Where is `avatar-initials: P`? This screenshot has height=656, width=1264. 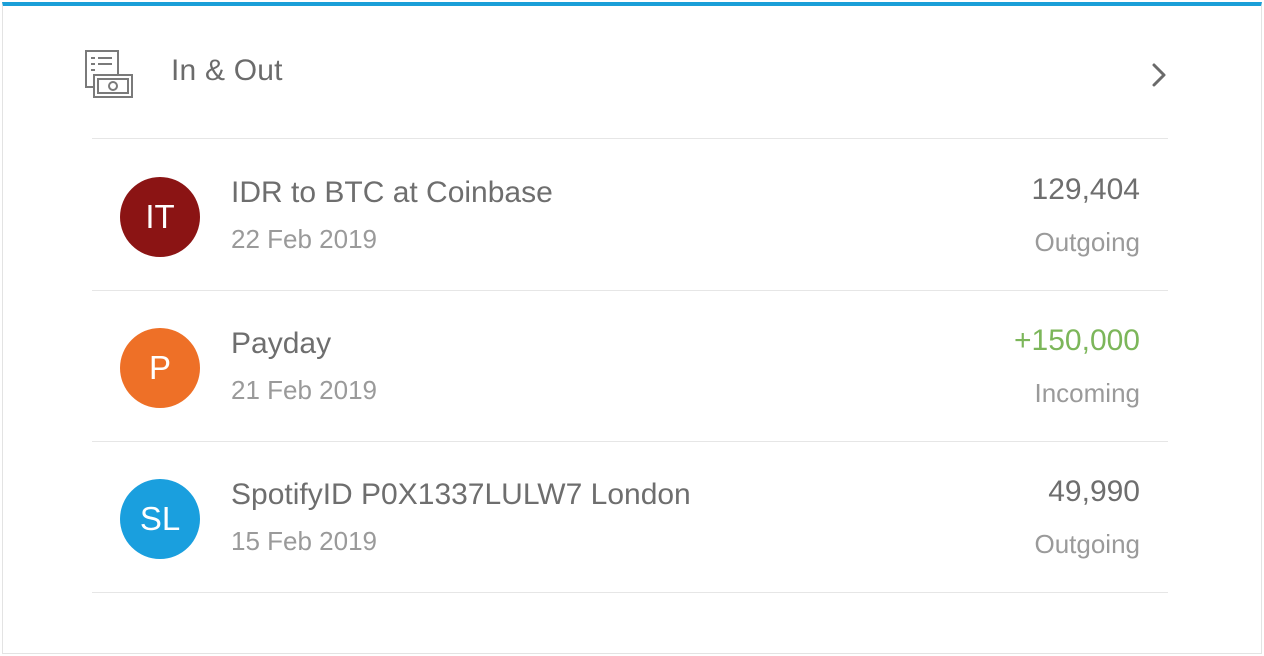 avatar-initials: P is located at coordinates (159, 367).